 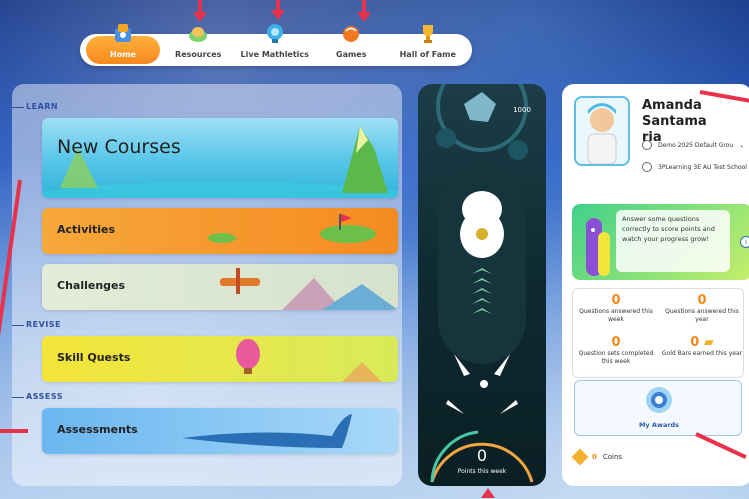 What do you see at coordinates (674, 113) in the screenshot?
I see `profile-name-line1: Amanda Santama` at bounding box center [674, 113].